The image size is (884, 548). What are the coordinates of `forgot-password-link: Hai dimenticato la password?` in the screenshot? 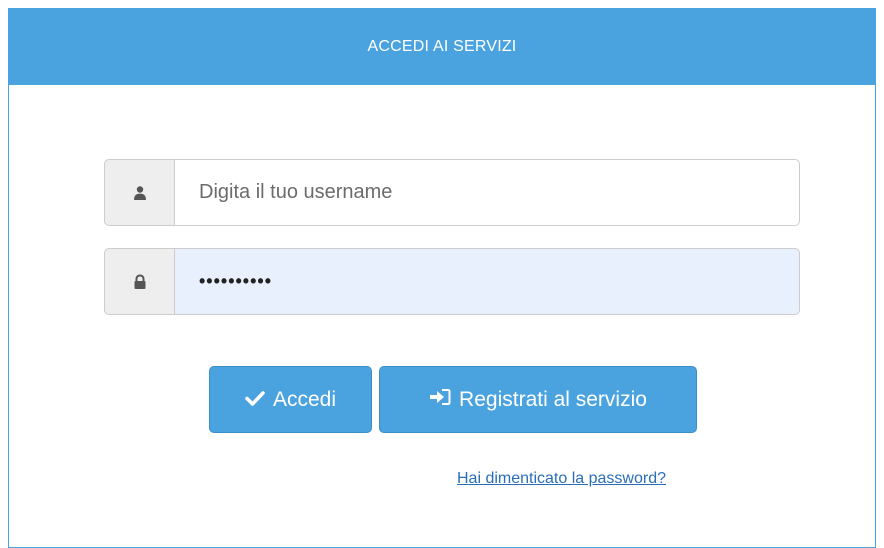 It's located at (561, 479).